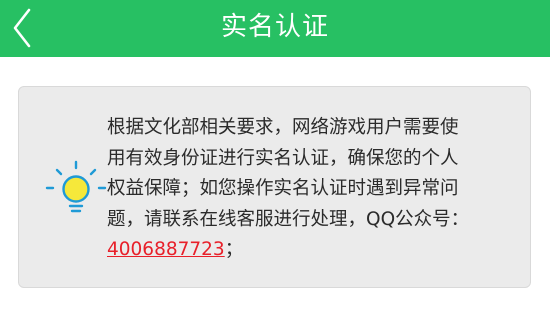 The height and width of the screenshot is (325, 550). I want to click on notice-line: 用有效身份证进行实名认证，确保您的个人, so click(283, 158).